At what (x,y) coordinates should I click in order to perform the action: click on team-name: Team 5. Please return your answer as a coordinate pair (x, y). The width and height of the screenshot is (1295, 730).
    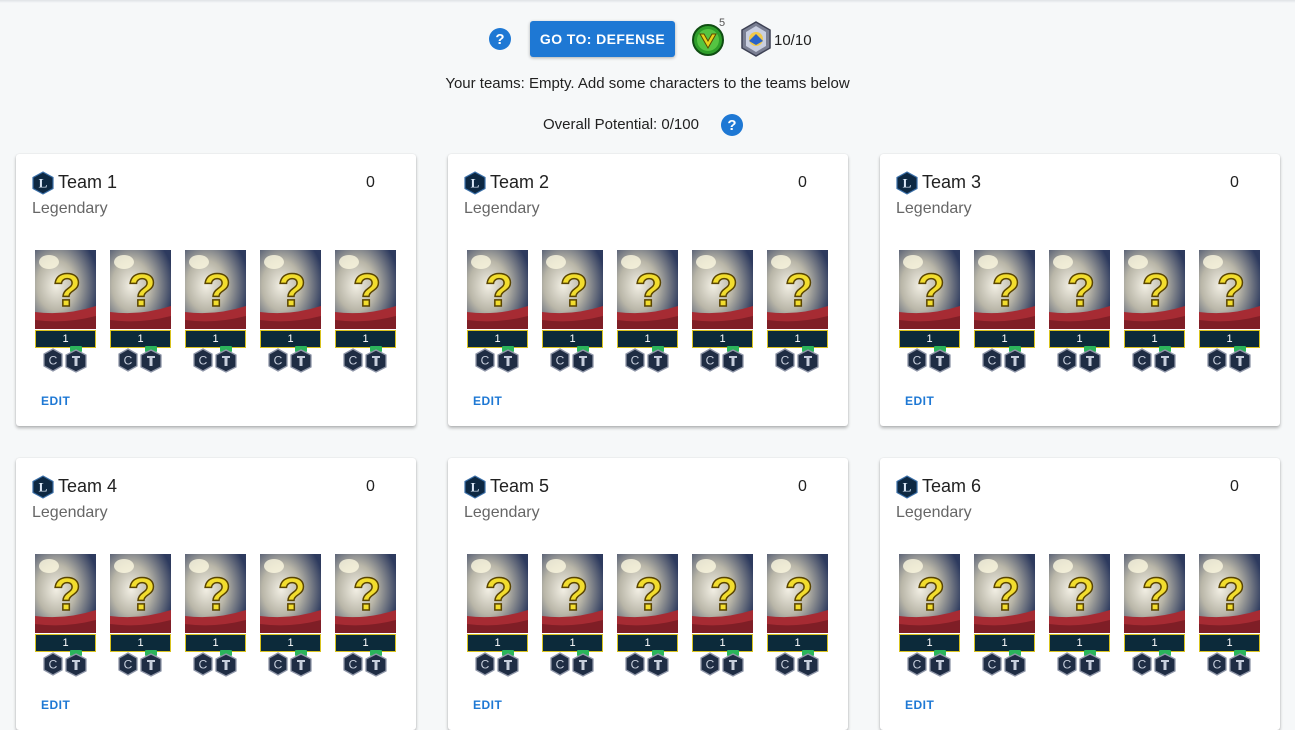
    Looking at the image, I should click on (520, 486).